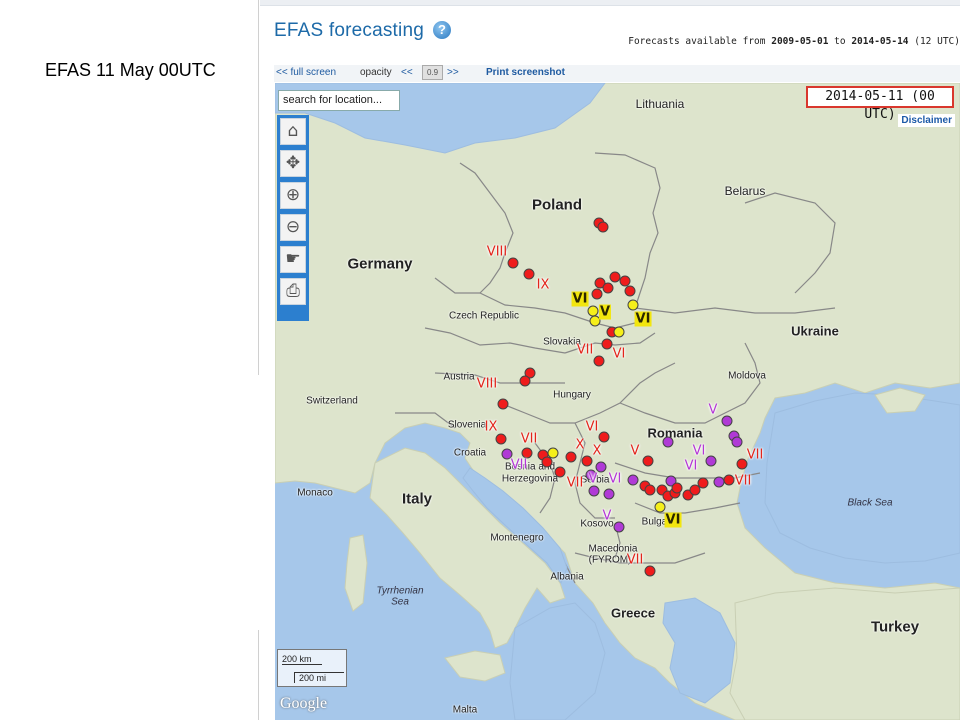  What do you see at coordinates (319, 677) in the screenshot?
I see `scale-mi: 200 mi` at bounding box center [319, 677].